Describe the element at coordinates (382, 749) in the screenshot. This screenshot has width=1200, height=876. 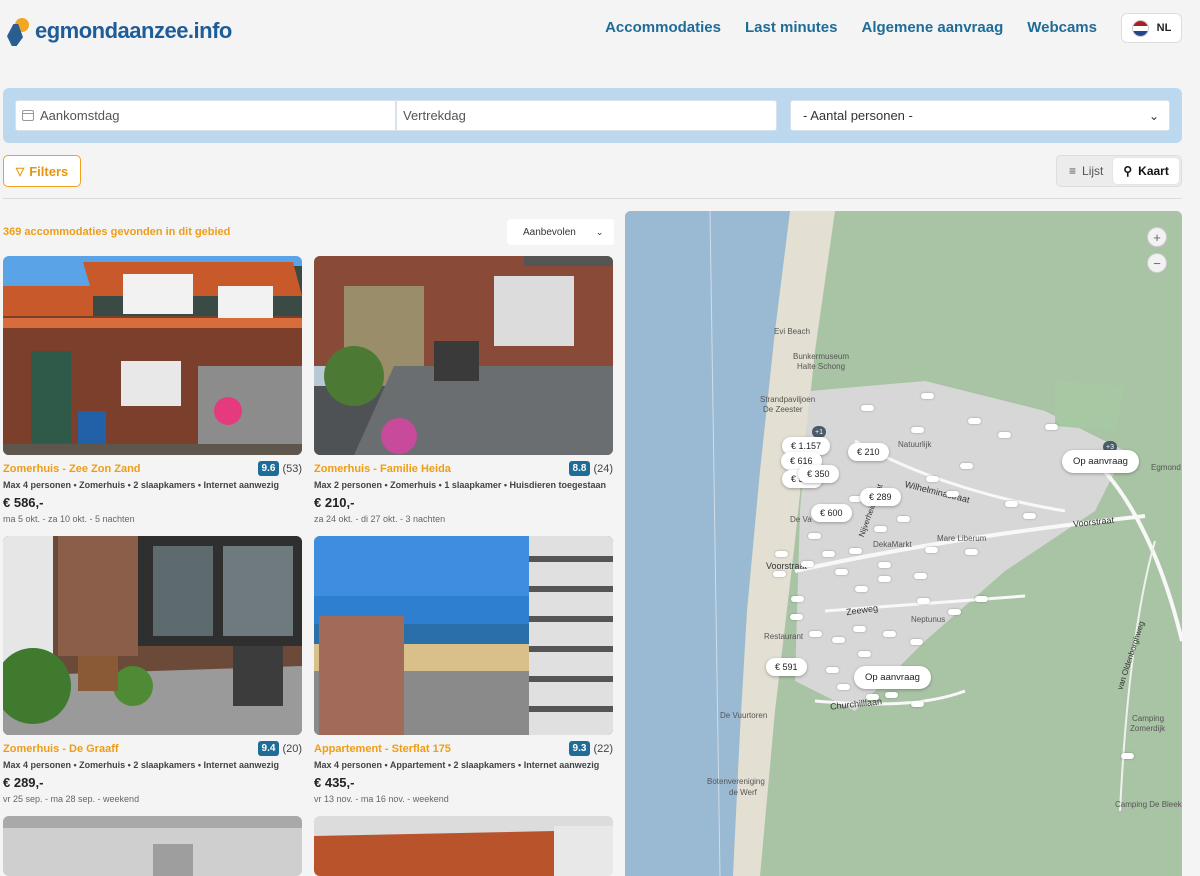
I see `card-title: Appartement - Sterflat 175` at that location.